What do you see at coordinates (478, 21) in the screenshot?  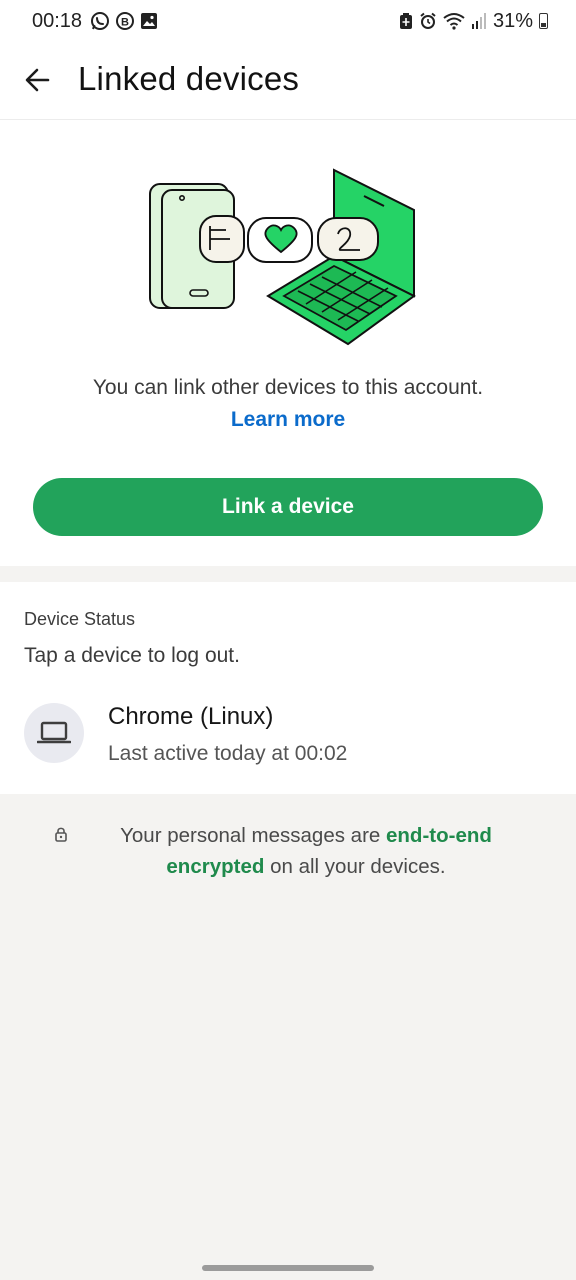 I see `signal-icon` at bounding box center [478, 21].